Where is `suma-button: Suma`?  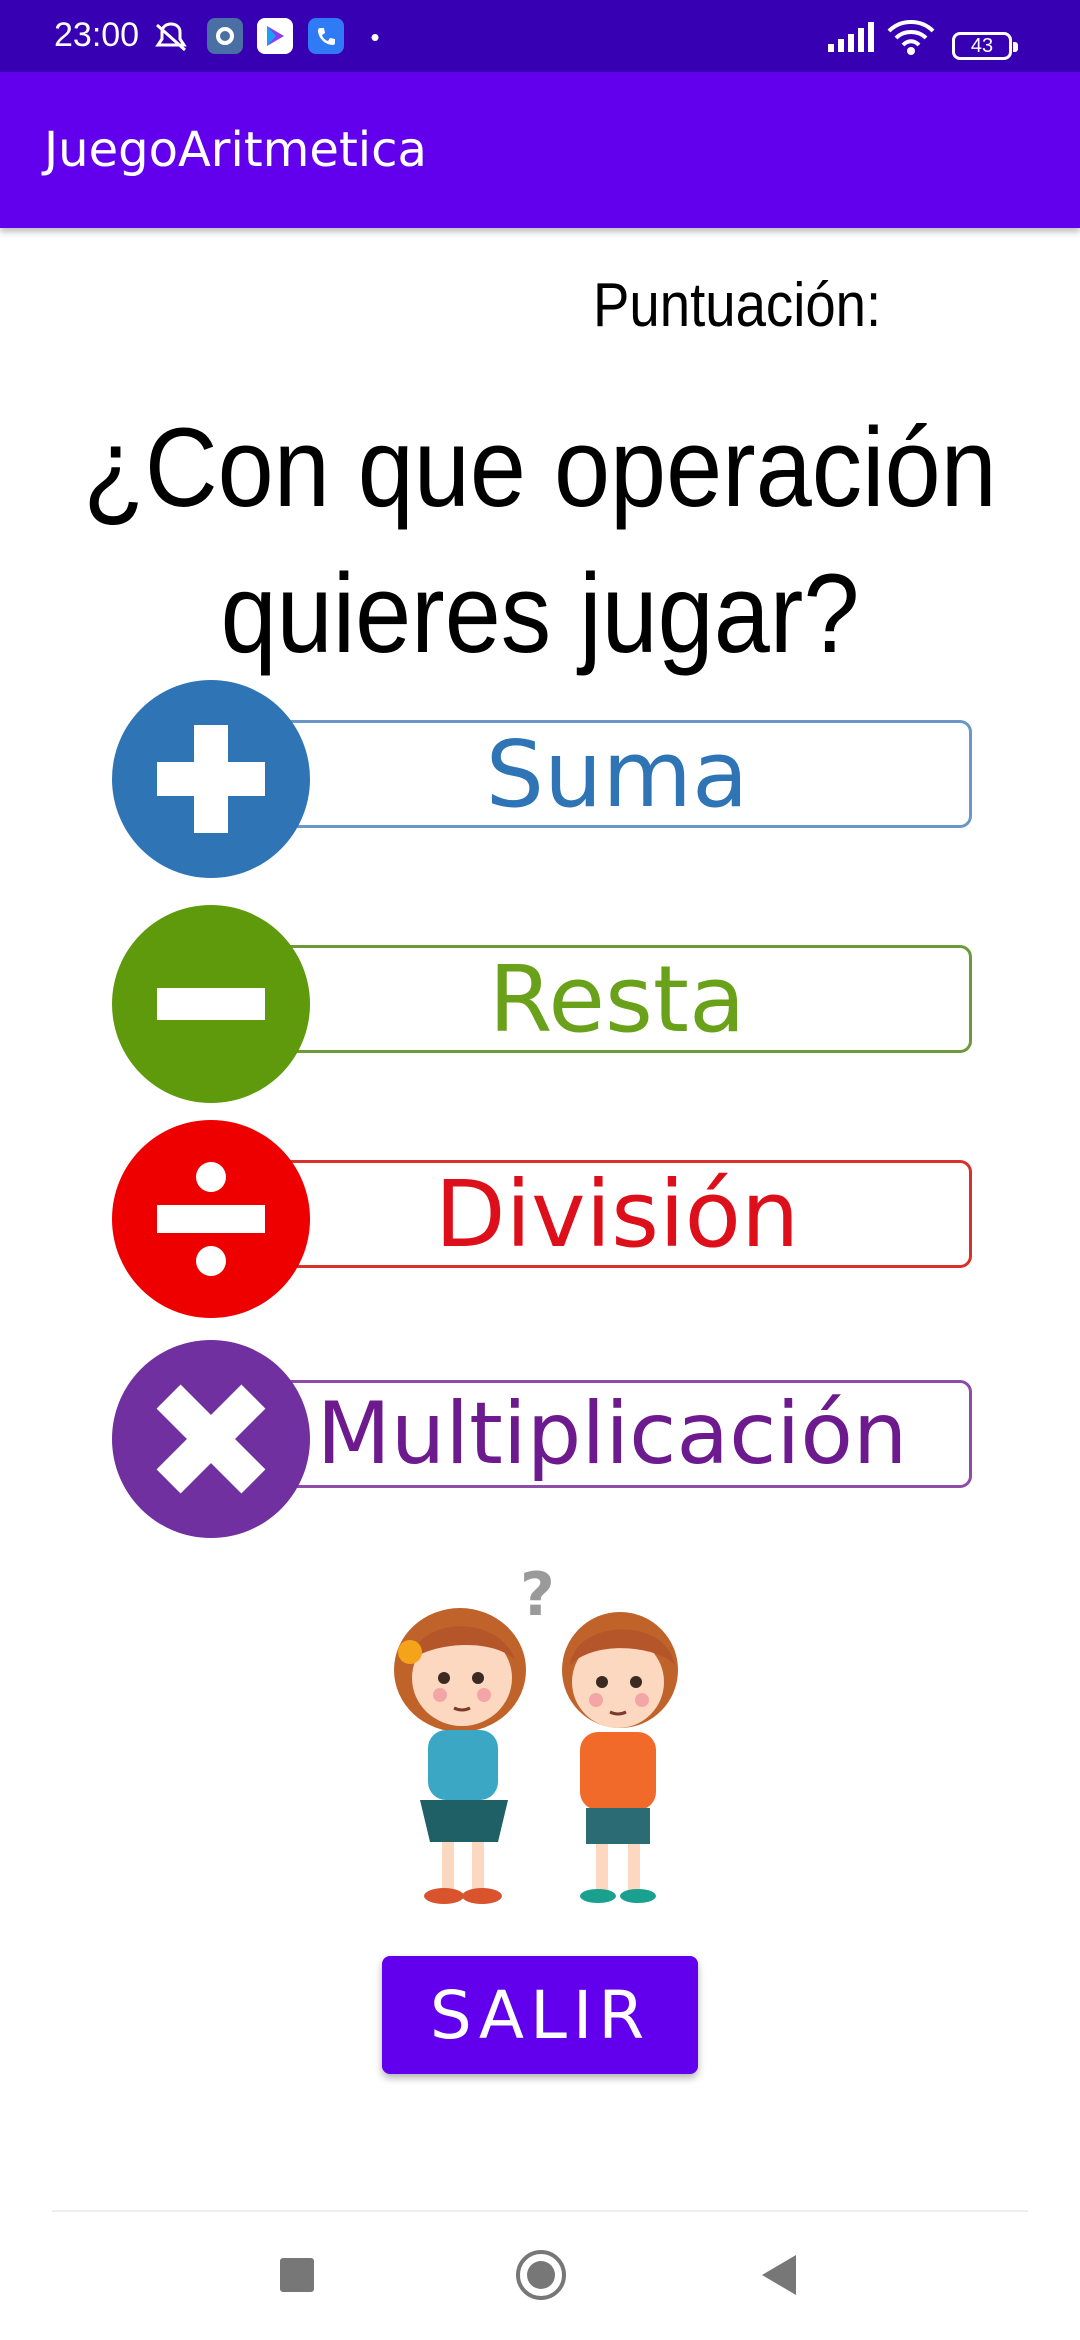 suma-button: Suma is located at coordinates (542, 780).